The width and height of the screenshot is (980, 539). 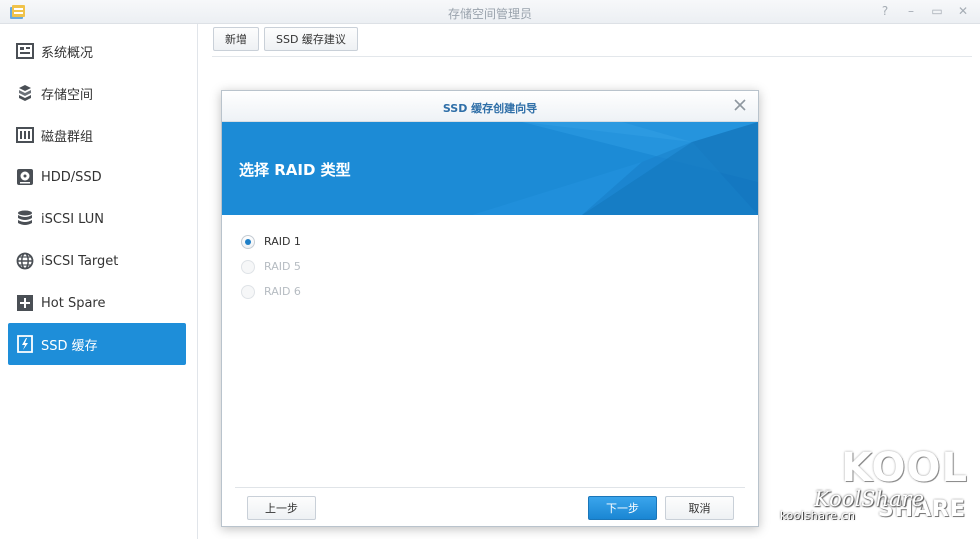 I want to click on minimize-button: –, so click(x=911, y=11).